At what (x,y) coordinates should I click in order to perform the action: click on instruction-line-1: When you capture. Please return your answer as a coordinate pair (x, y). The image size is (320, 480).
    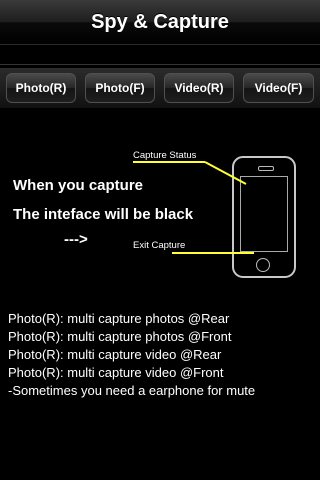
    Looking at the image, I should click on (78, 185).